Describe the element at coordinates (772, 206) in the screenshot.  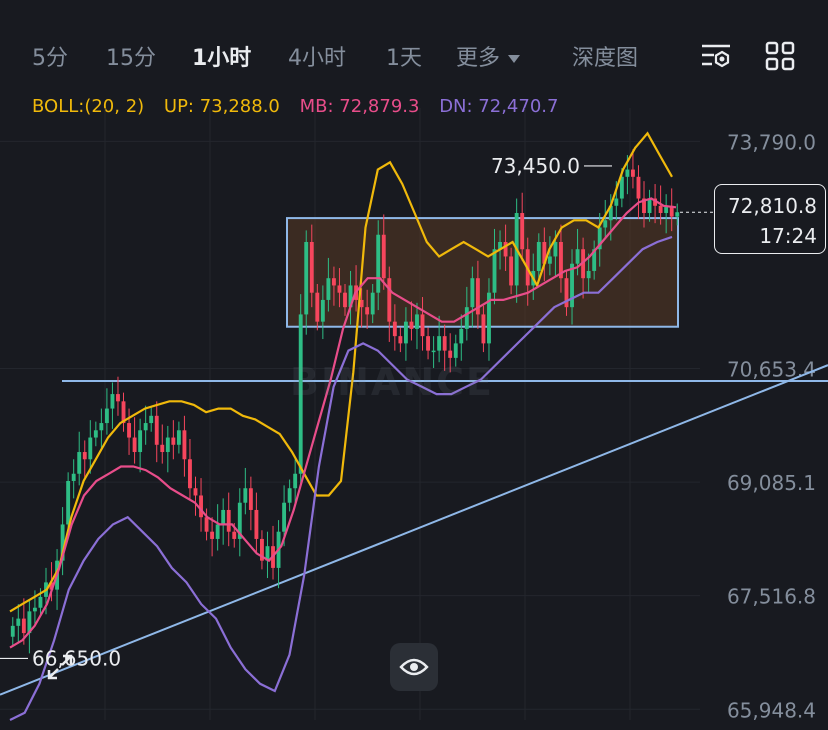
I see `current-price: 72,810.8` at that location.